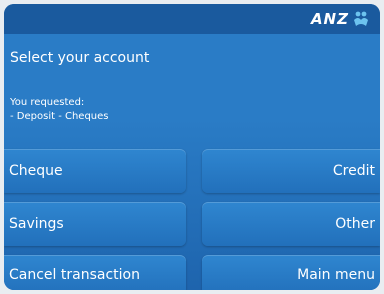 The image size is (384, 294). Describe the element at coordinates (47, 102) in the screenshot. I see `requested-label: You requested:` at that location.